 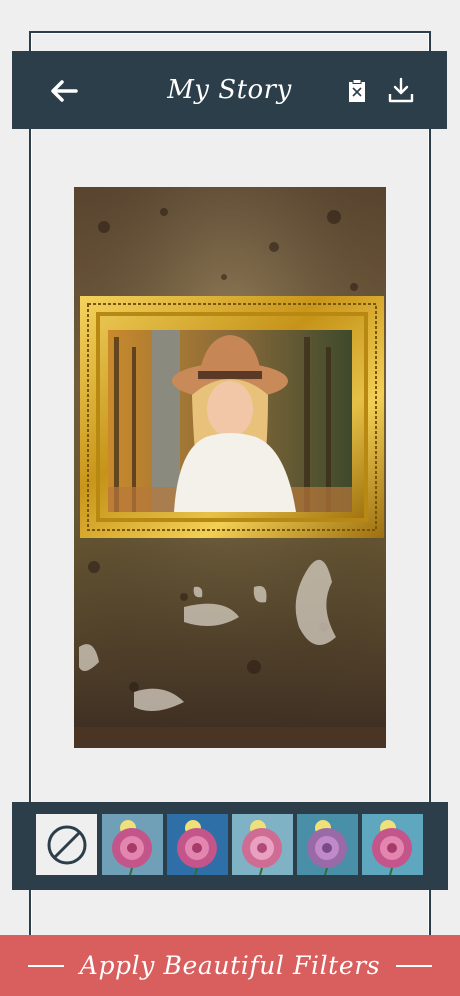 I want to click on arrow-left-icon, so click(x=64, y=91).